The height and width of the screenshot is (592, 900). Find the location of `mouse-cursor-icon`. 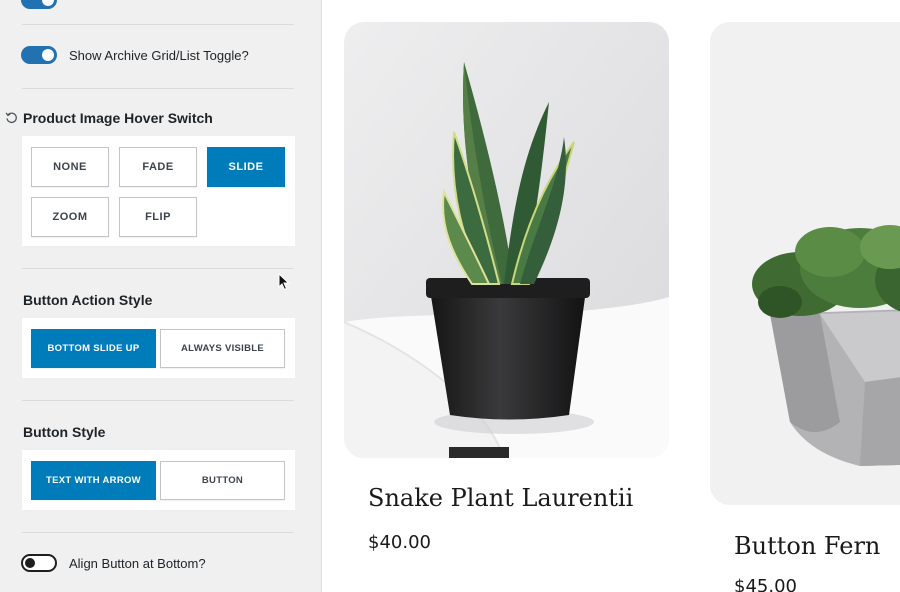

mouse-cursor-icon is located at coordinates (284, 282).